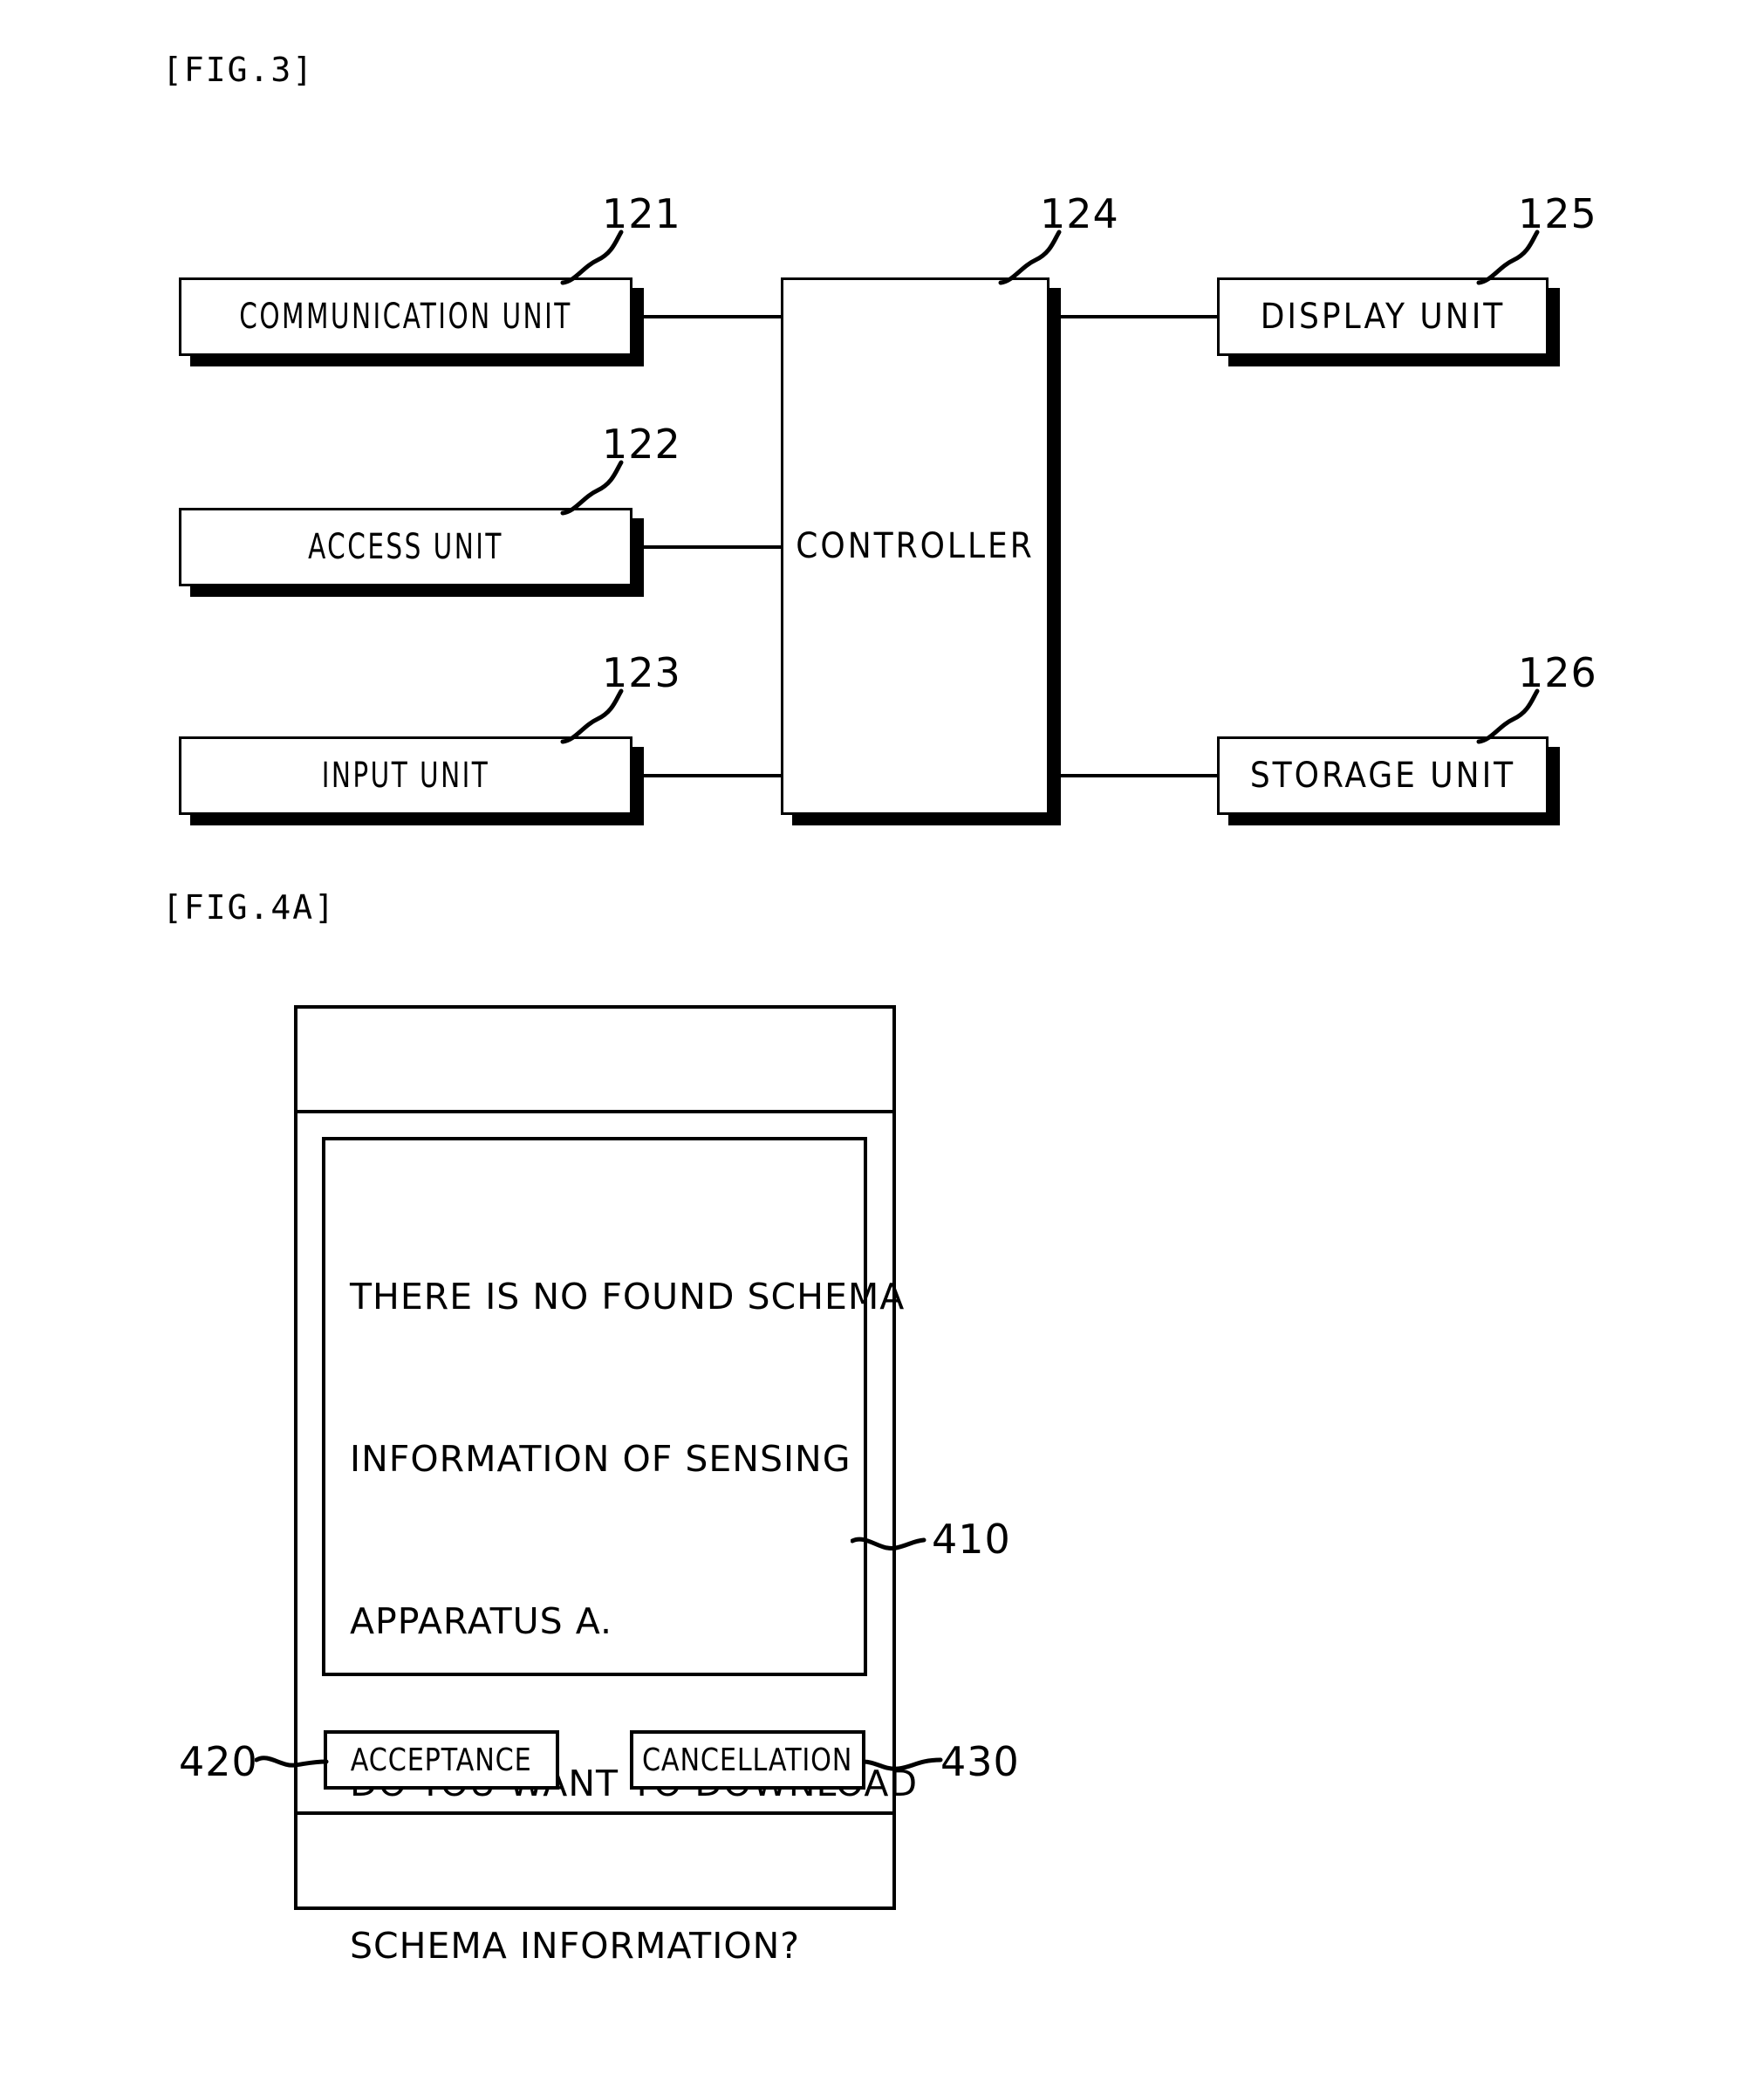 This screenshot has height=2081, width=1764. What do you see at coordinates (406, 317) in the screenshot?
I see `communication-unit-label: COMMUNICATION UNIT` at bounding box center [406, 317].